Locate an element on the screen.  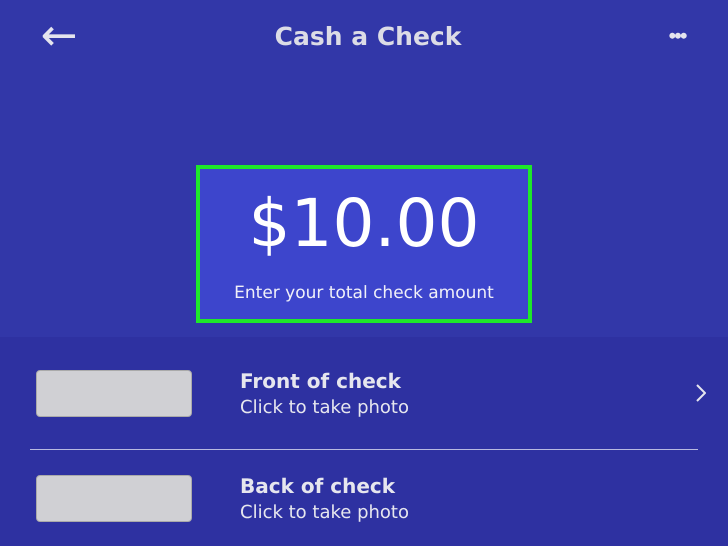
amount-field: $10.00 Enter your total check amount is located at coordinates (364, 244).